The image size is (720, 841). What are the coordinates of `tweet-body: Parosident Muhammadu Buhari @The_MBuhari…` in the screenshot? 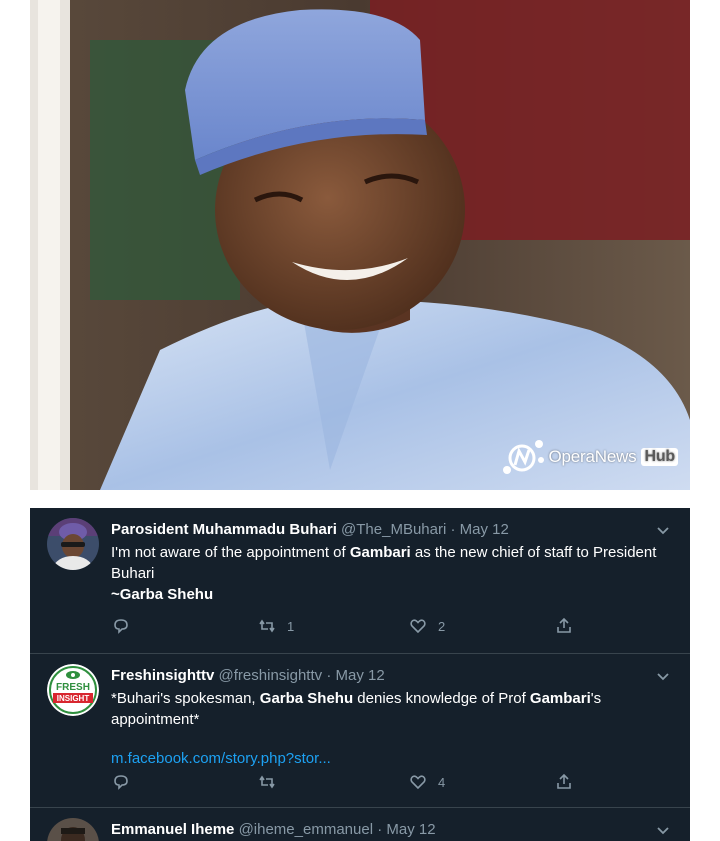 It's located at (390, 562).